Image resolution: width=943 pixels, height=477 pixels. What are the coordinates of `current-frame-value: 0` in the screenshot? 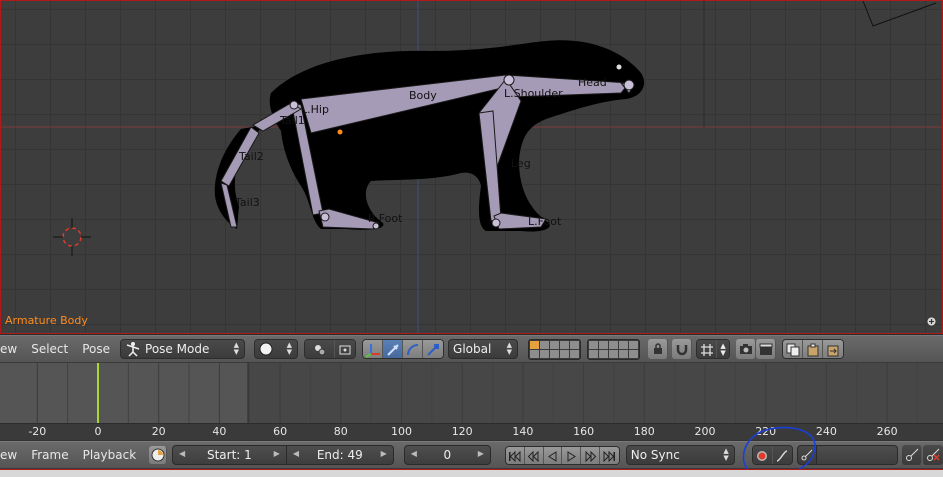 It's located at (447, 455).